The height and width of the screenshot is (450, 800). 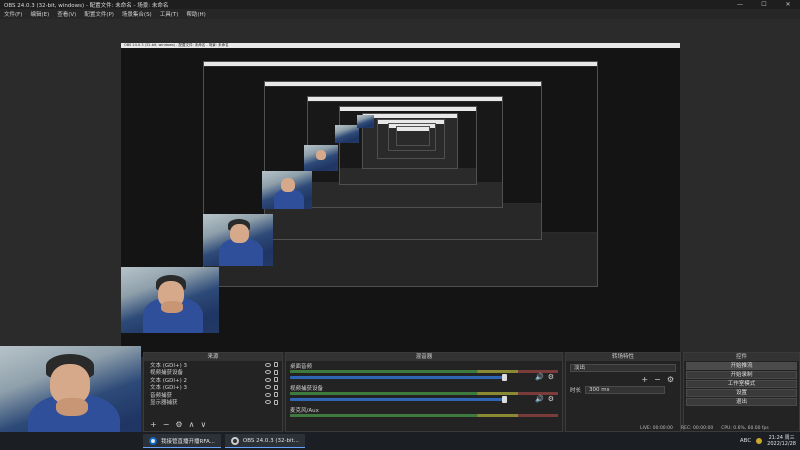 What do you see at coordinates (644, 379) in the screenshot?
I see `add-transition-button: +` at bounding box center [644, 379].